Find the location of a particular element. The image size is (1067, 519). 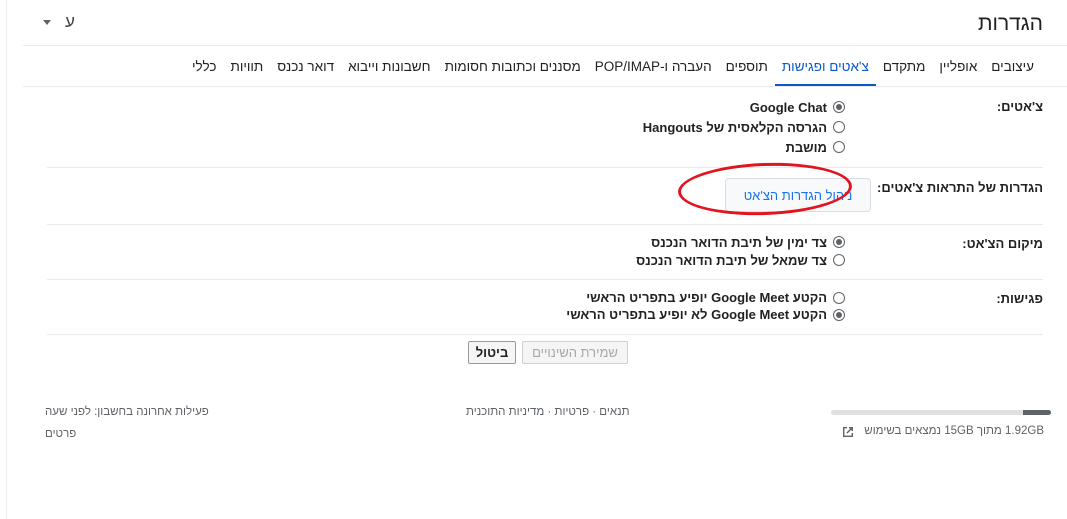

footer-links: תנאים · פרטיות · מדיניות התוכנית is located at coordinates (548, 412).